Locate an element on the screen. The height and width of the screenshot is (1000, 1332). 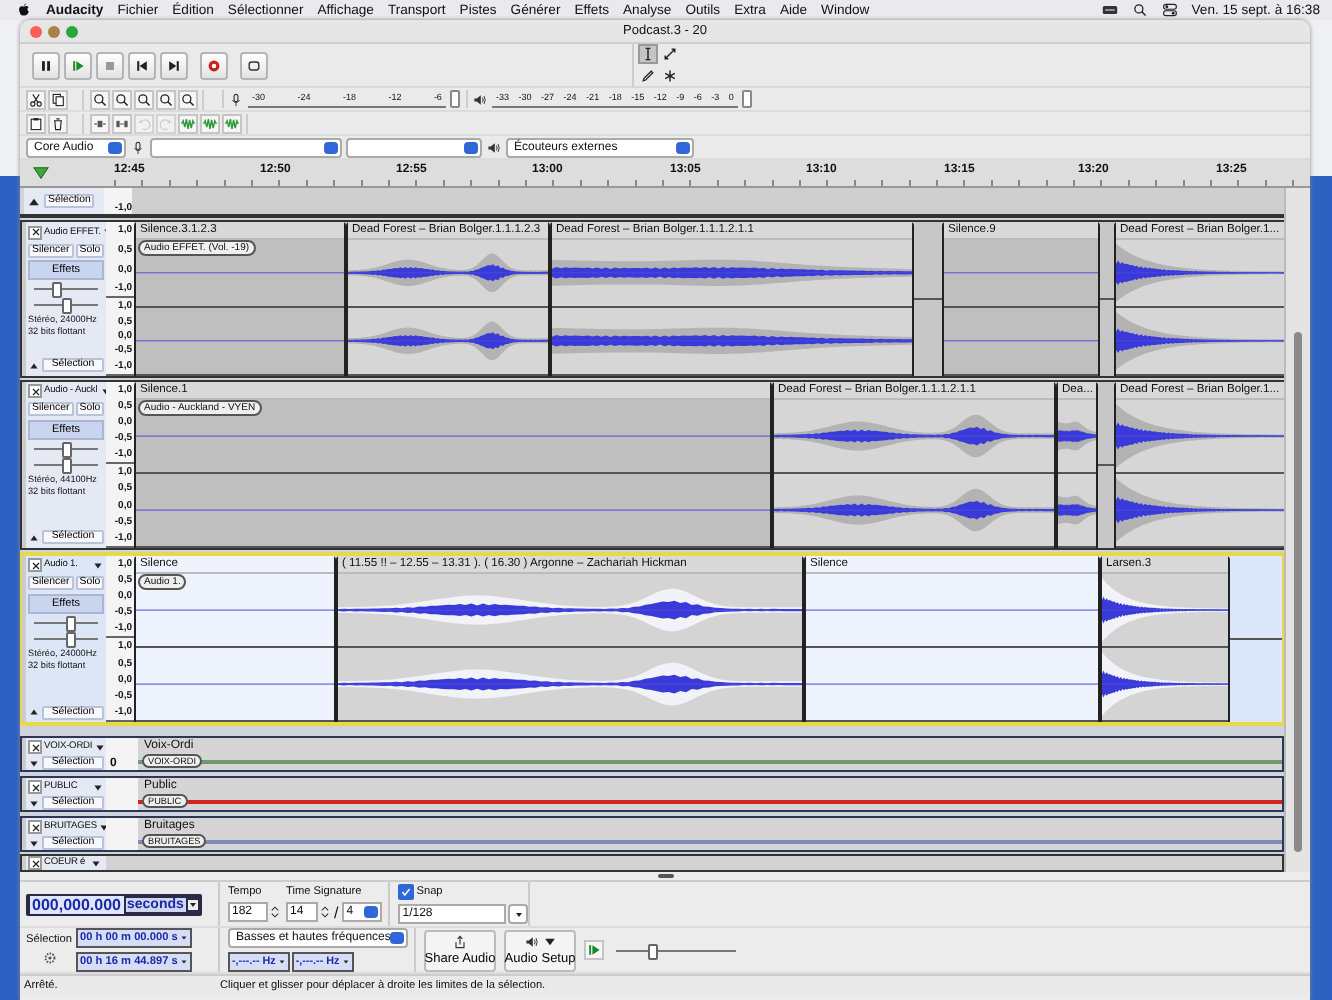
silence-button is located at coordinates (122, 123).